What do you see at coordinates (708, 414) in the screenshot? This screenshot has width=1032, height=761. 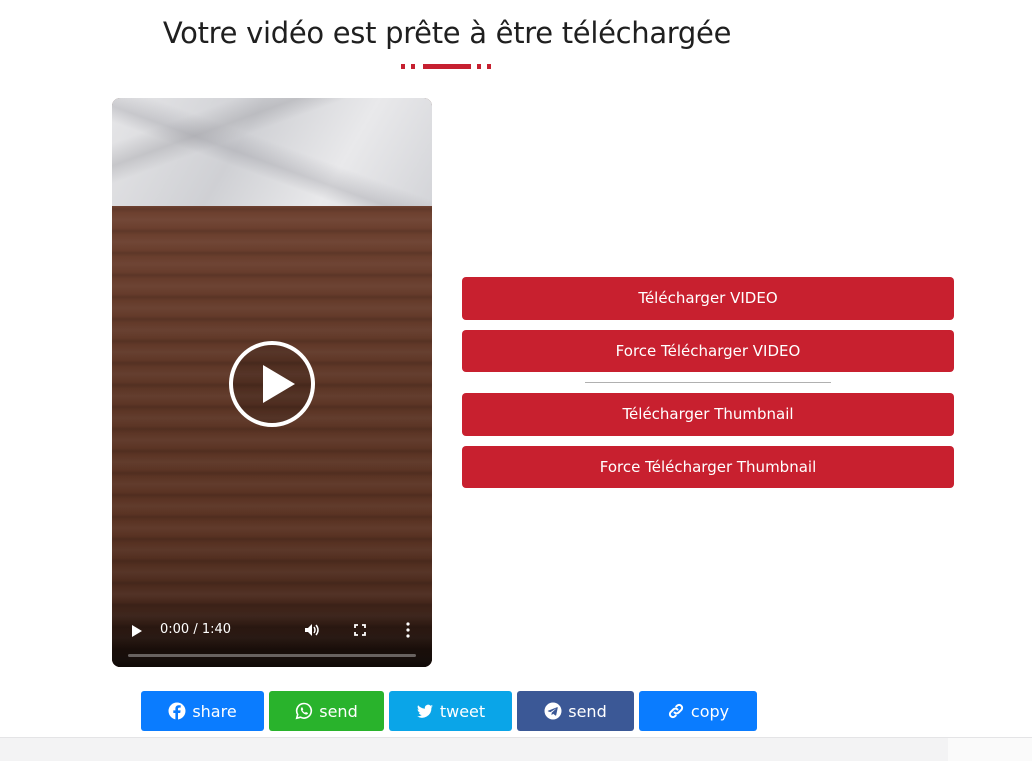 I see `download-thumbnail-button: Télécharger Thumbnail` at bounding box center [708, 414].